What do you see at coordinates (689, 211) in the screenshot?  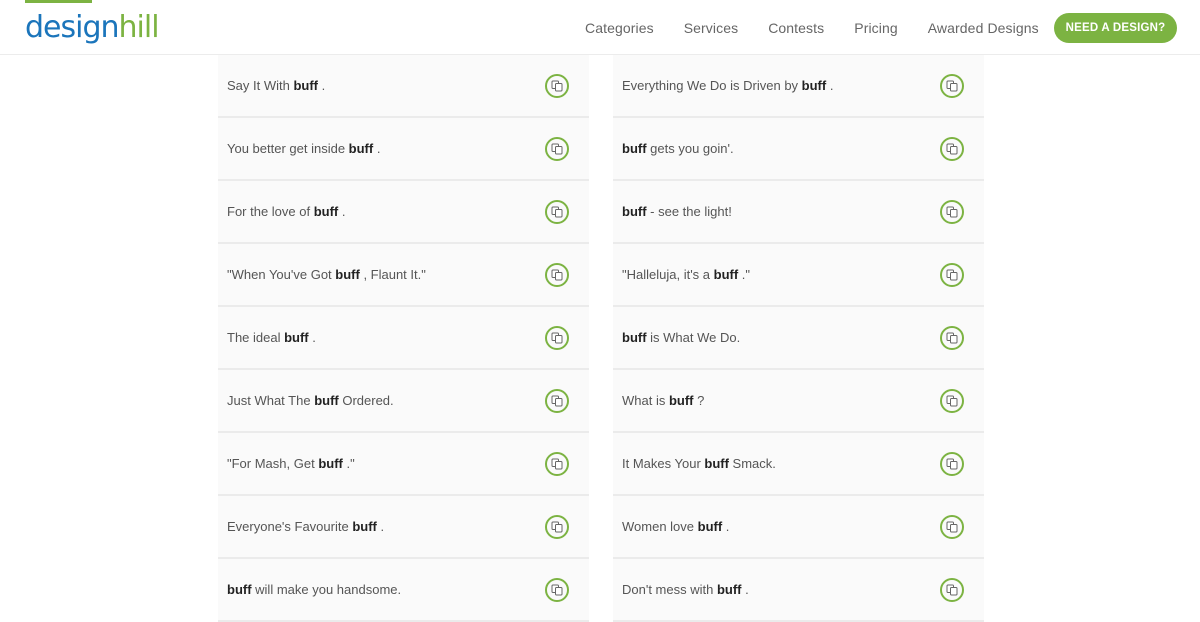 I see `slogan-after: - see the light!` at bounding box center [689, 211].